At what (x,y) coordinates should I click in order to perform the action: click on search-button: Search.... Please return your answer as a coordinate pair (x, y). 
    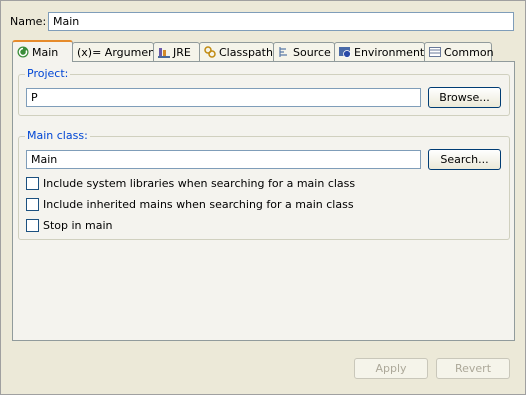
    Looking at the image, I should click on (464, 159).